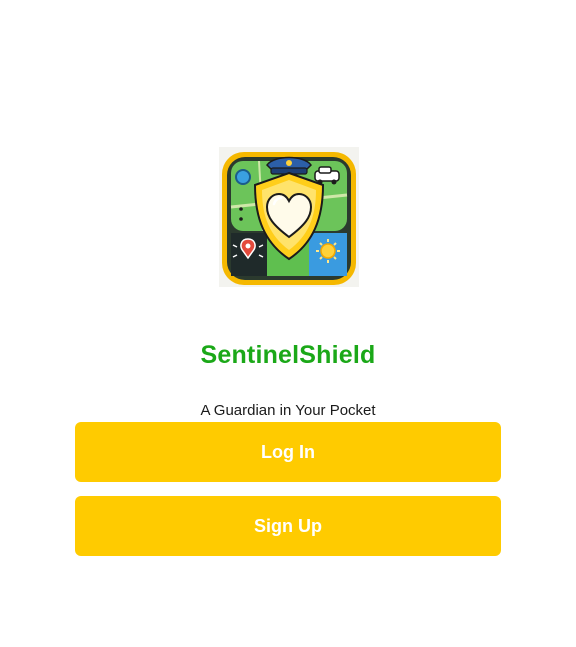  What do you see at coordinates (288, 355) in the screenshot?
I see `app-name: SentinelShield` at bounding box center [288, 355].